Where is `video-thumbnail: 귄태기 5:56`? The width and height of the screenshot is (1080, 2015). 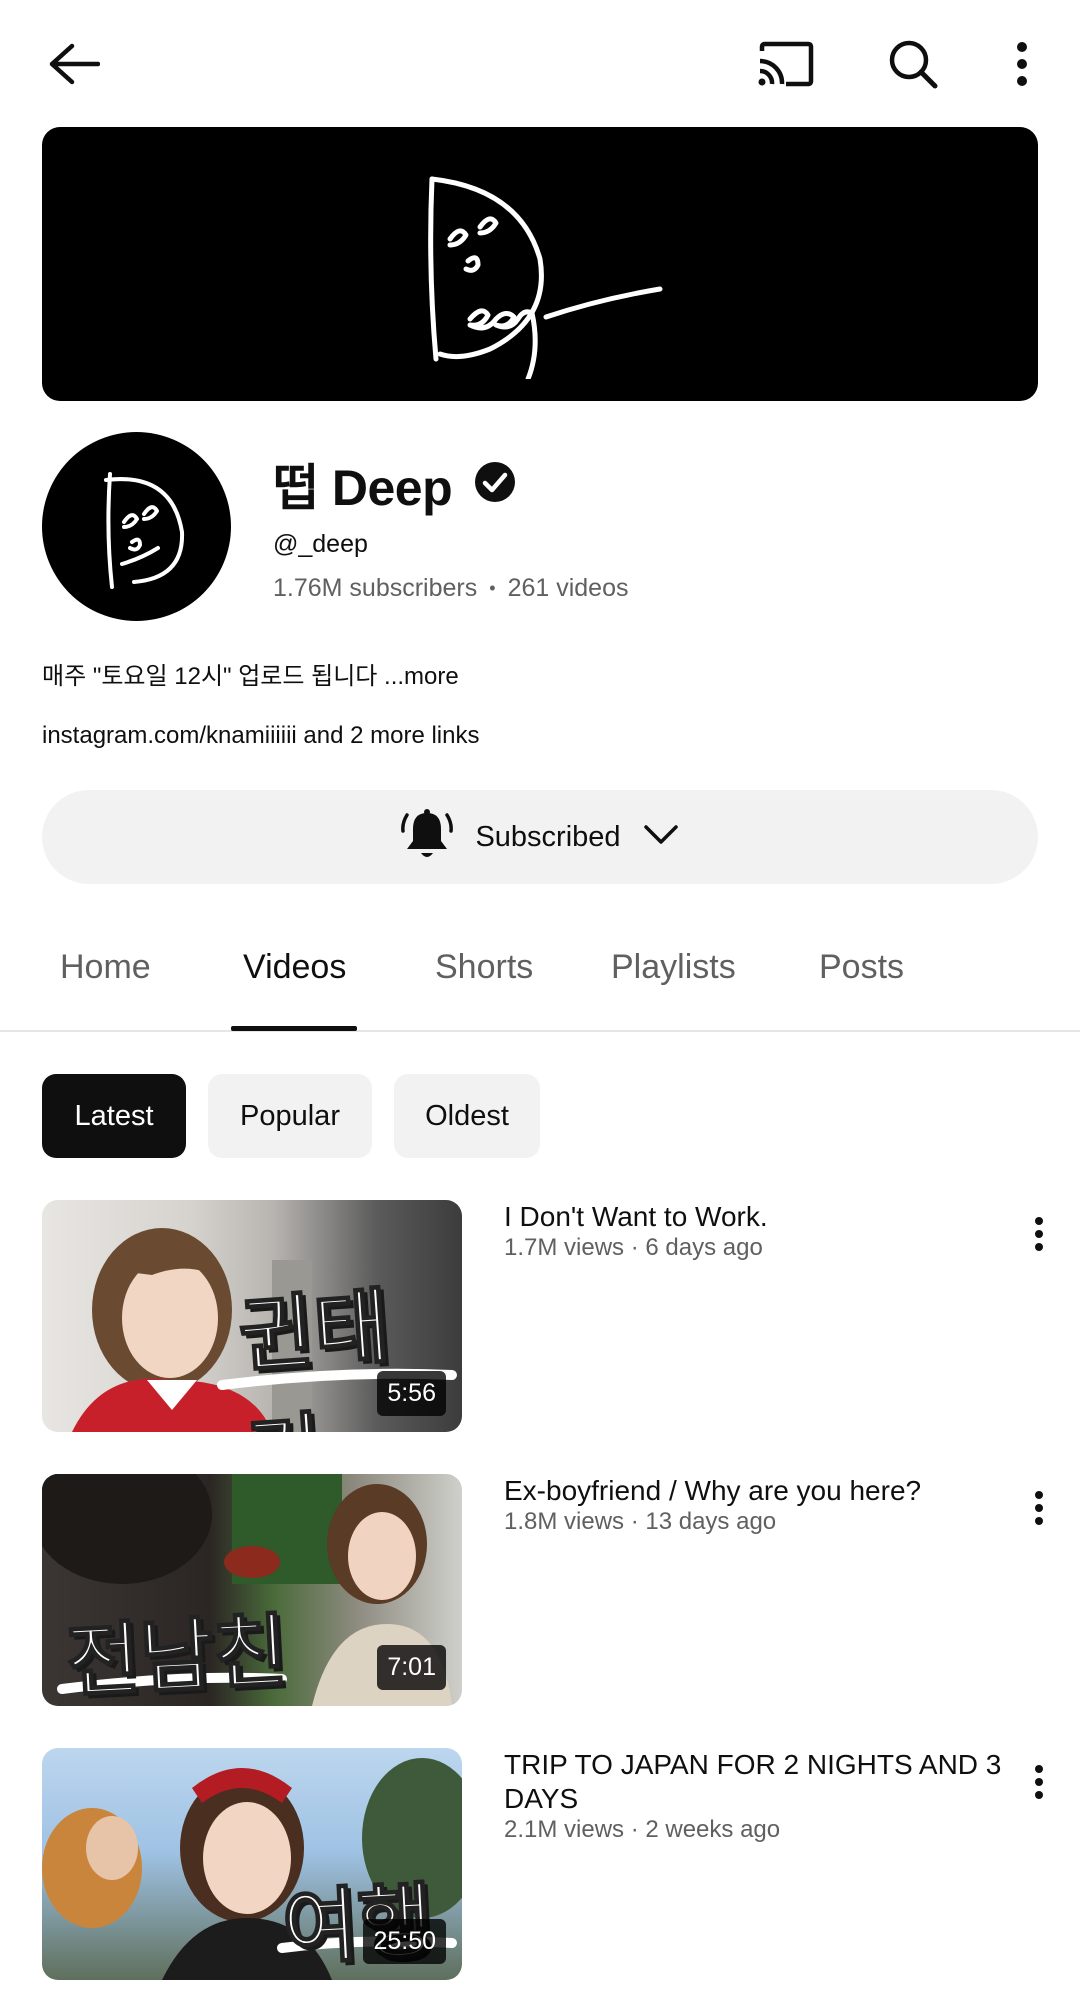
video-thumbnail: 귄태기 5:56 is located at coordinates (252, 1316).